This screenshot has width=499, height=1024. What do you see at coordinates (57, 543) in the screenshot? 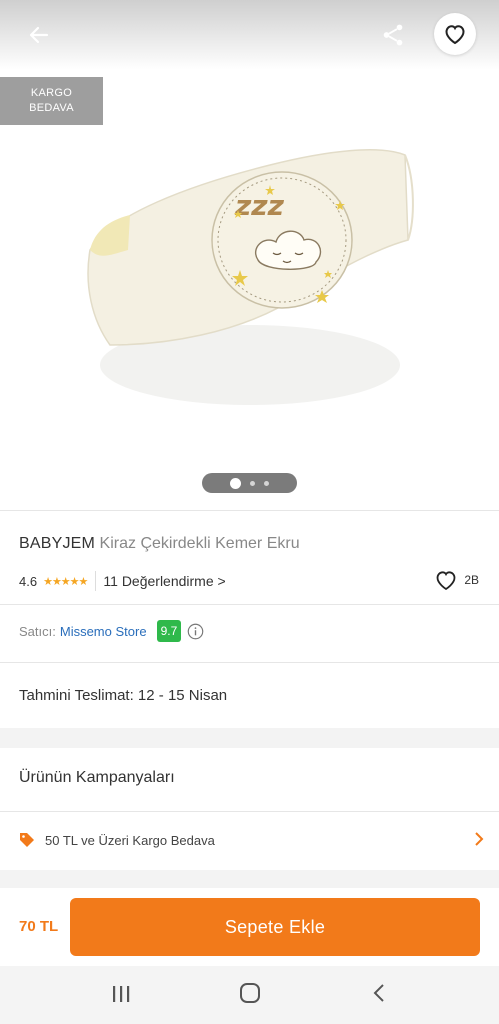
I see `brand-name: BABYJEM` at bounding box center [57, 543].